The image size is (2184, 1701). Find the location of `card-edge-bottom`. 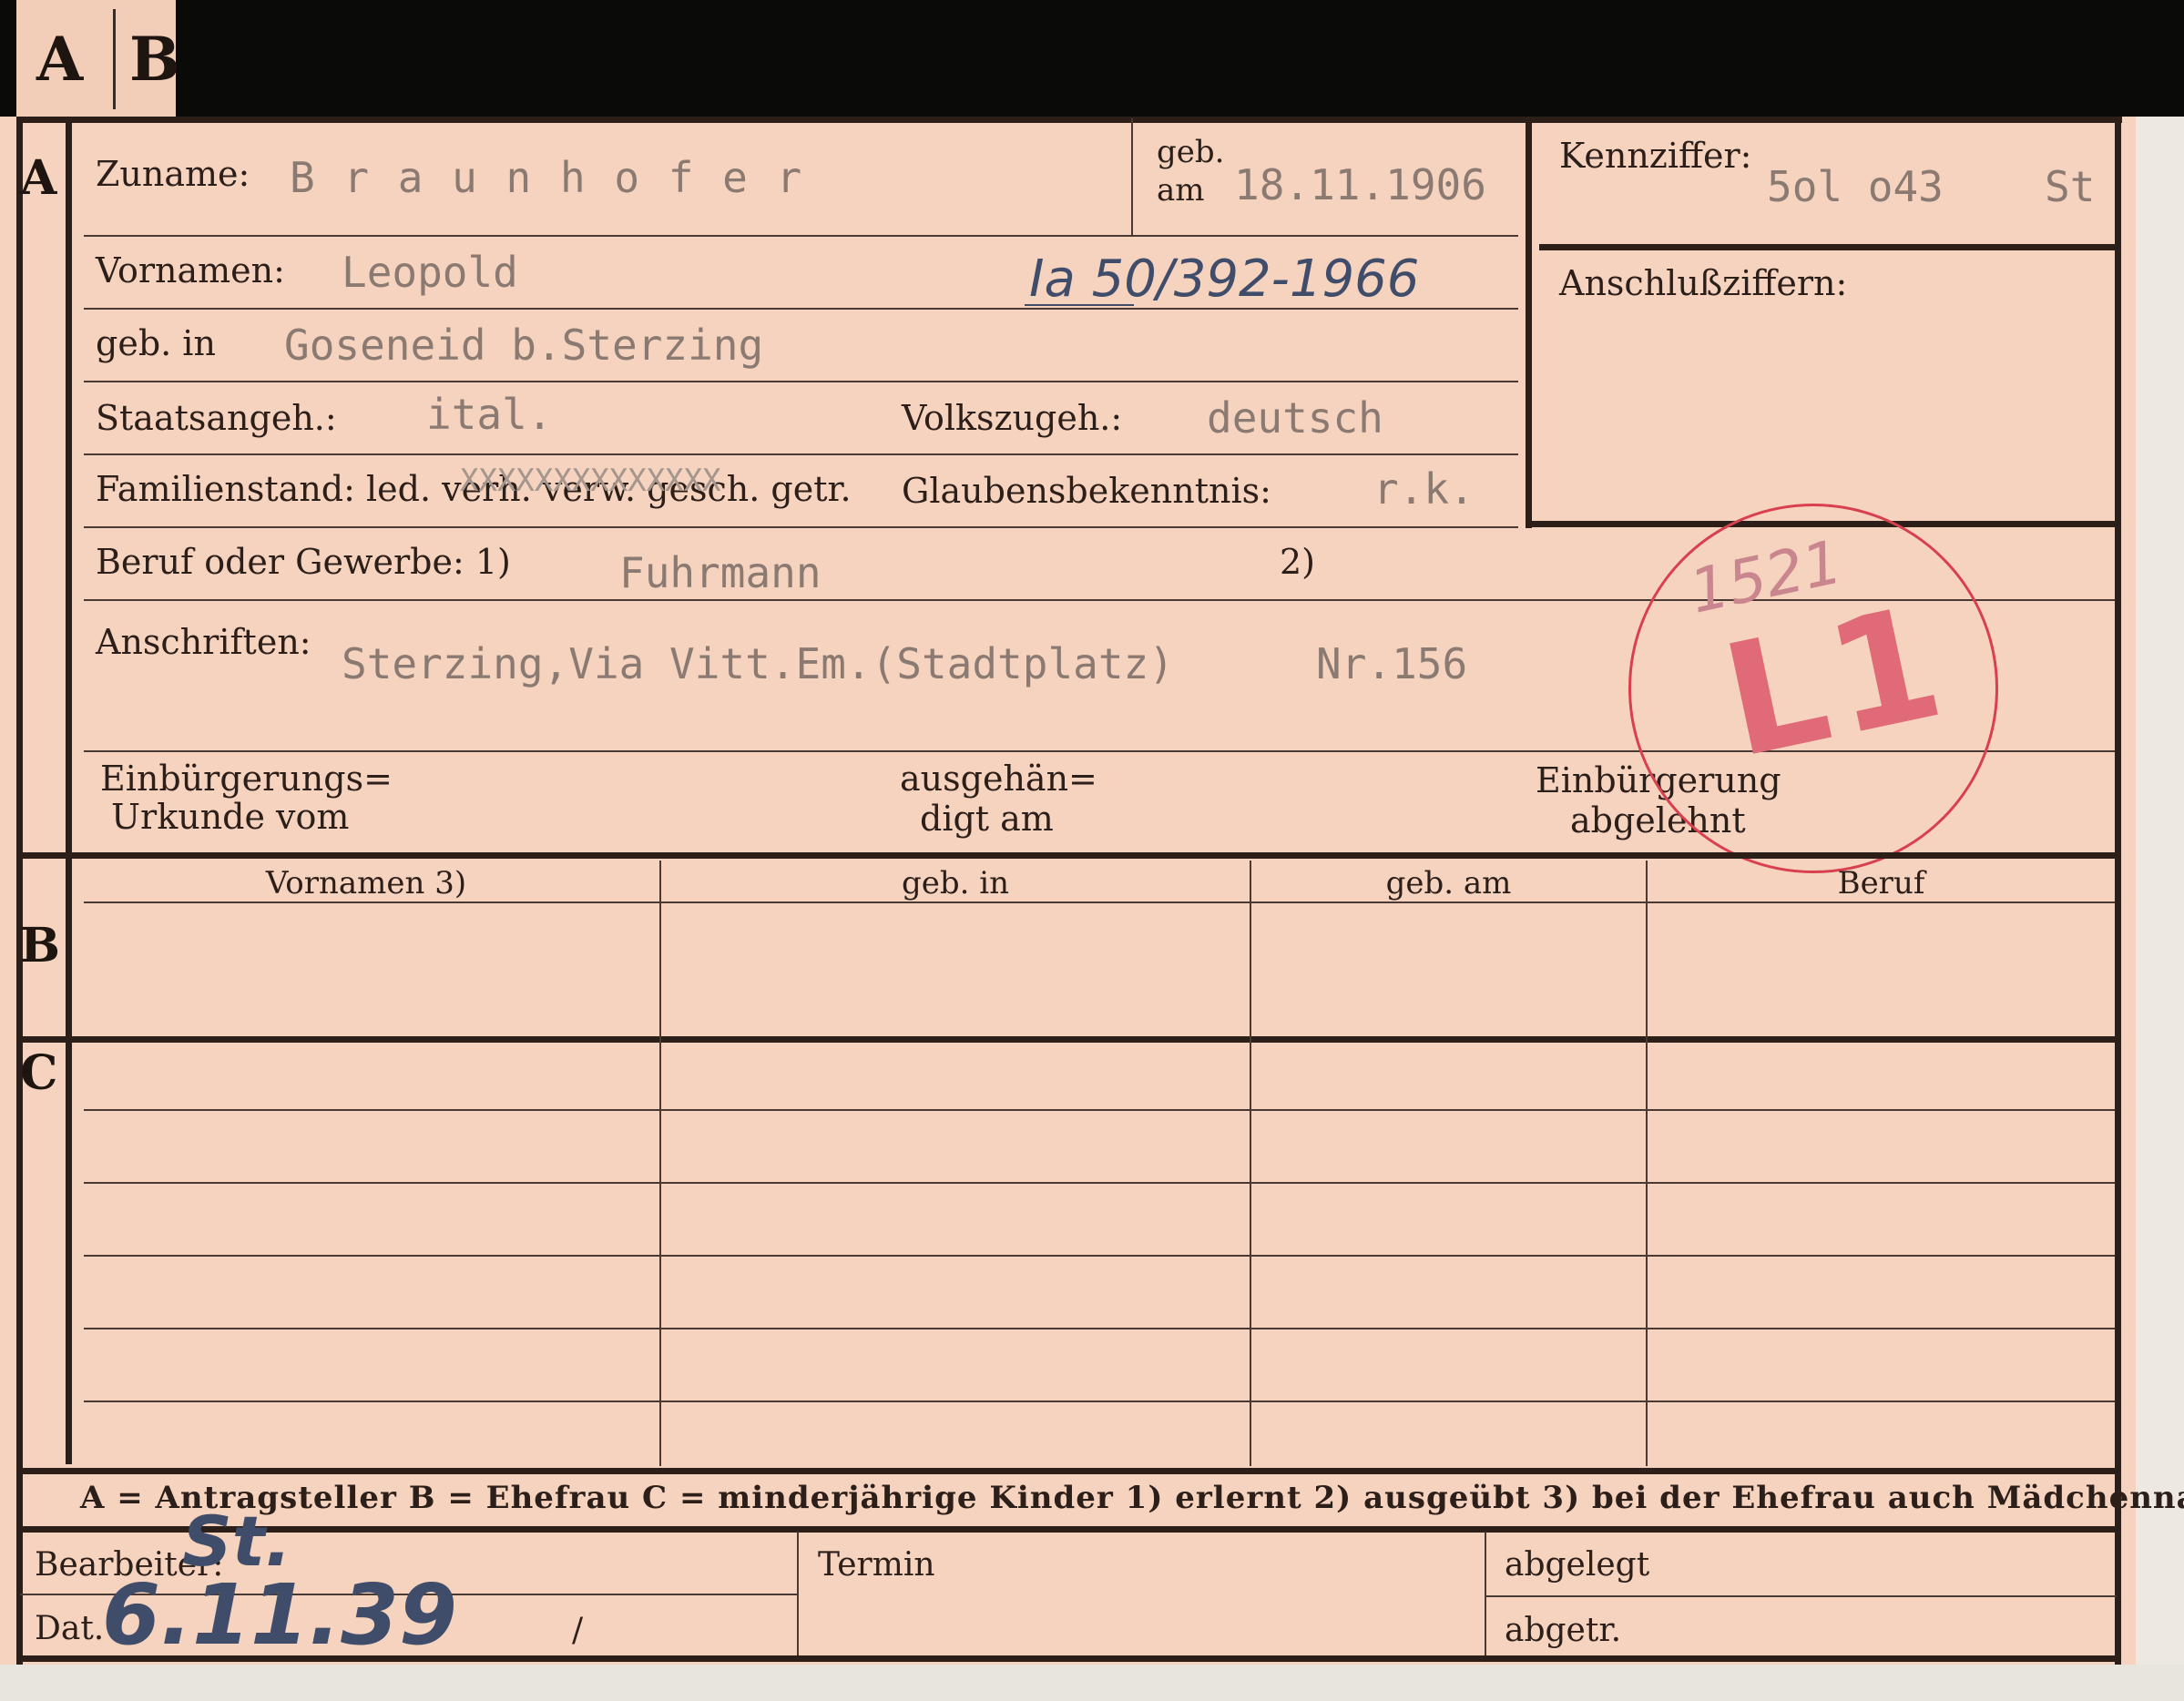

card-edge-bottom is located at coordinates (1092, 1683).